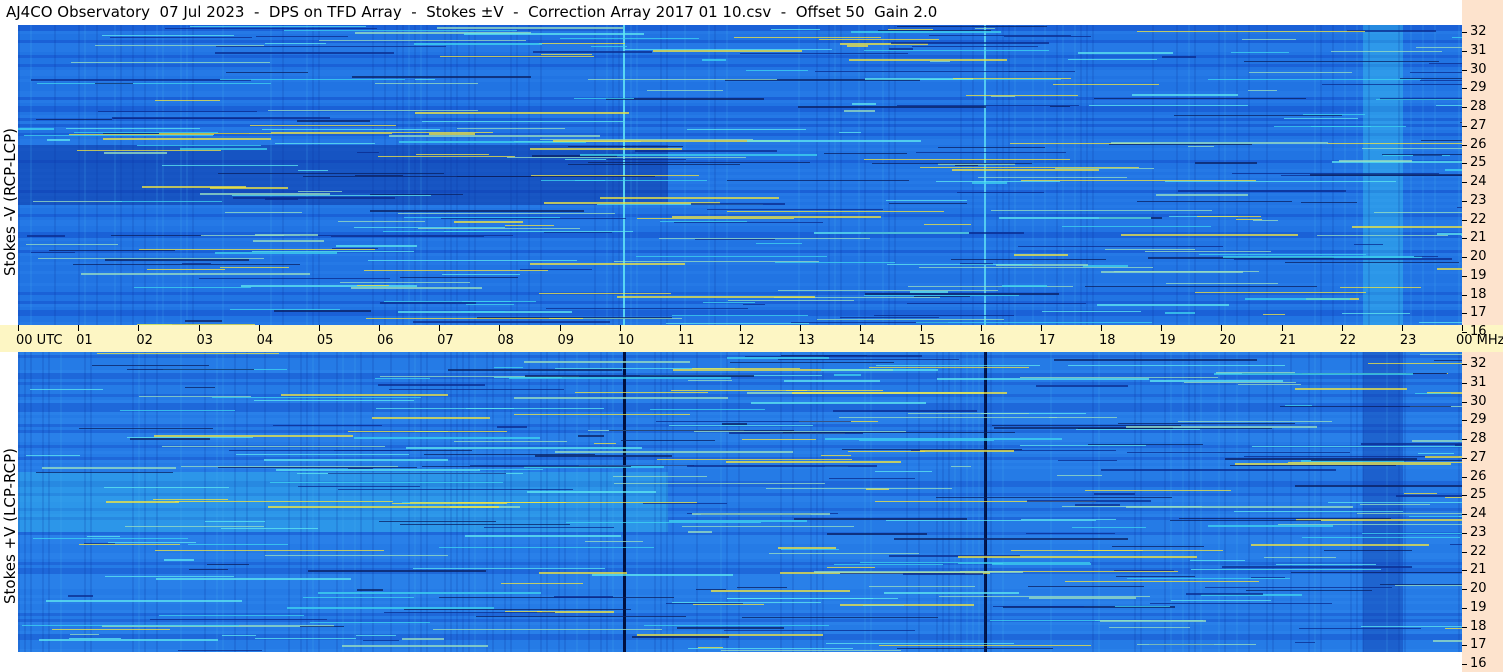 This screenshot has height=672, width=1503. Describe the element at coordinates (1478, 363) in the screenshot. I see `freq-tick-label: 32` at that location.